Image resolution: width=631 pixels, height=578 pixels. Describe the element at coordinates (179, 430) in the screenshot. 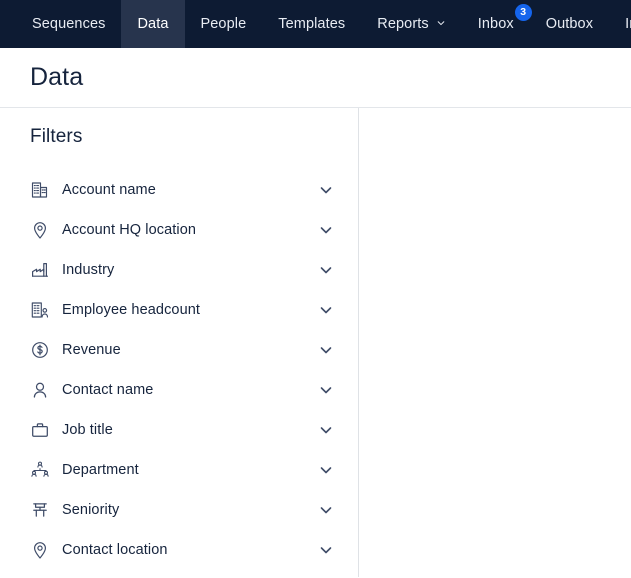

I see `filter-row-job-title: Job title` at that location.